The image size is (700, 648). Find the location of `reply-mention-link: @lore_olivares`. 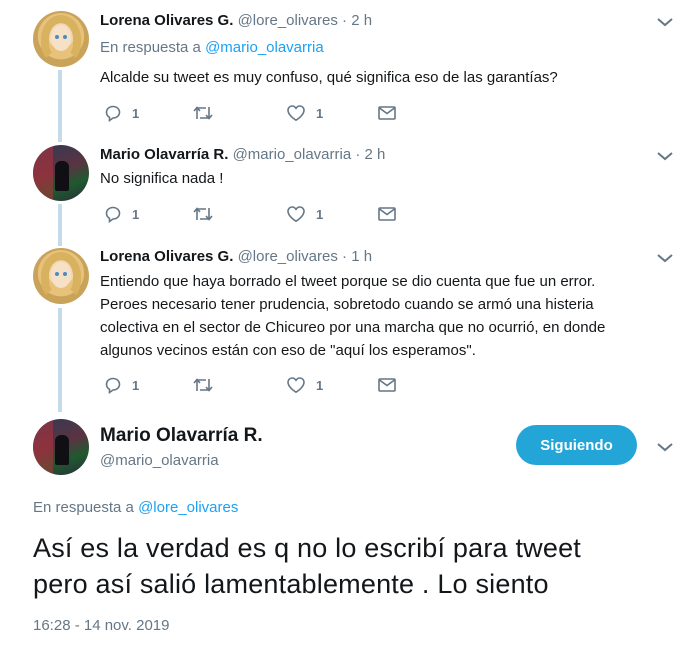

reply-mention-link: @lore_olivares is located at coordinates (188, 507).